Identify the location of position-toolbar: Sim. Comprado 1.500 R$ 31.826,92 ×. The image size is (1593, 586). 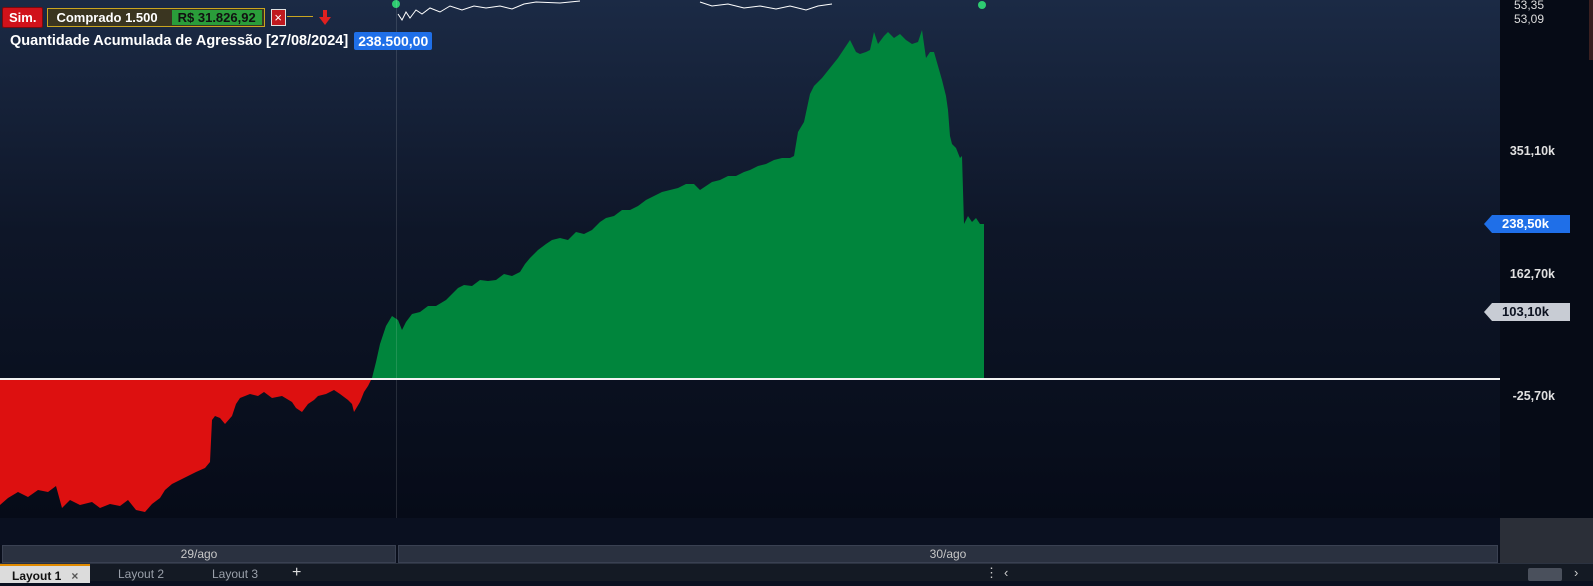
(166, 17).